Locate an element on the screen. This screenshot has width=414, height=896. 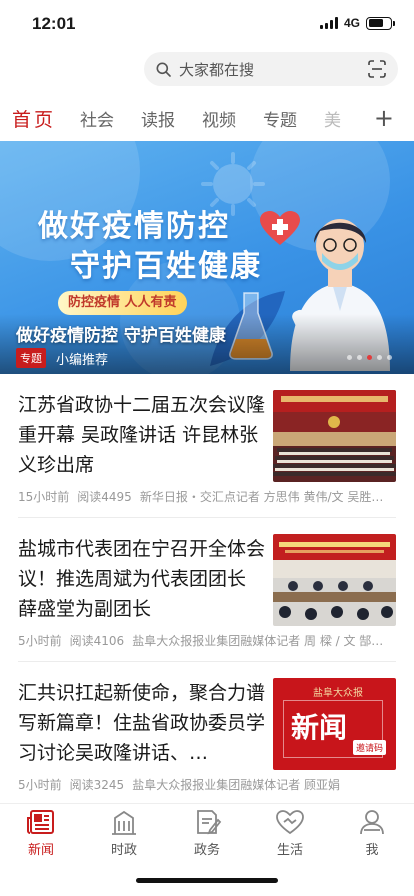
nav-life: 生活 is located at coordinates (290, 833).